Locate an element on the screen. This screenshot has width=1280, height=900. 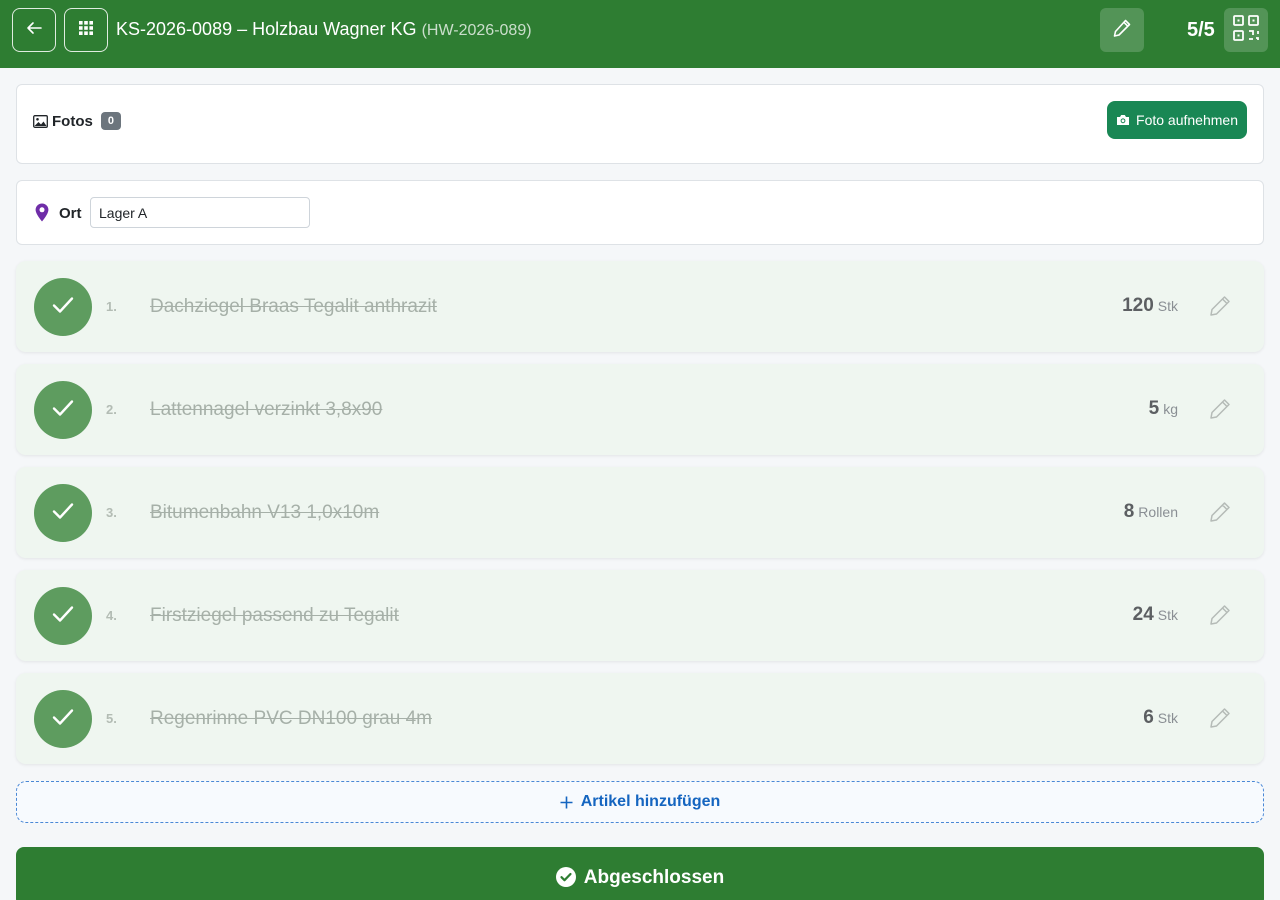
location-card: Ort is located at coordinates (640, 212).